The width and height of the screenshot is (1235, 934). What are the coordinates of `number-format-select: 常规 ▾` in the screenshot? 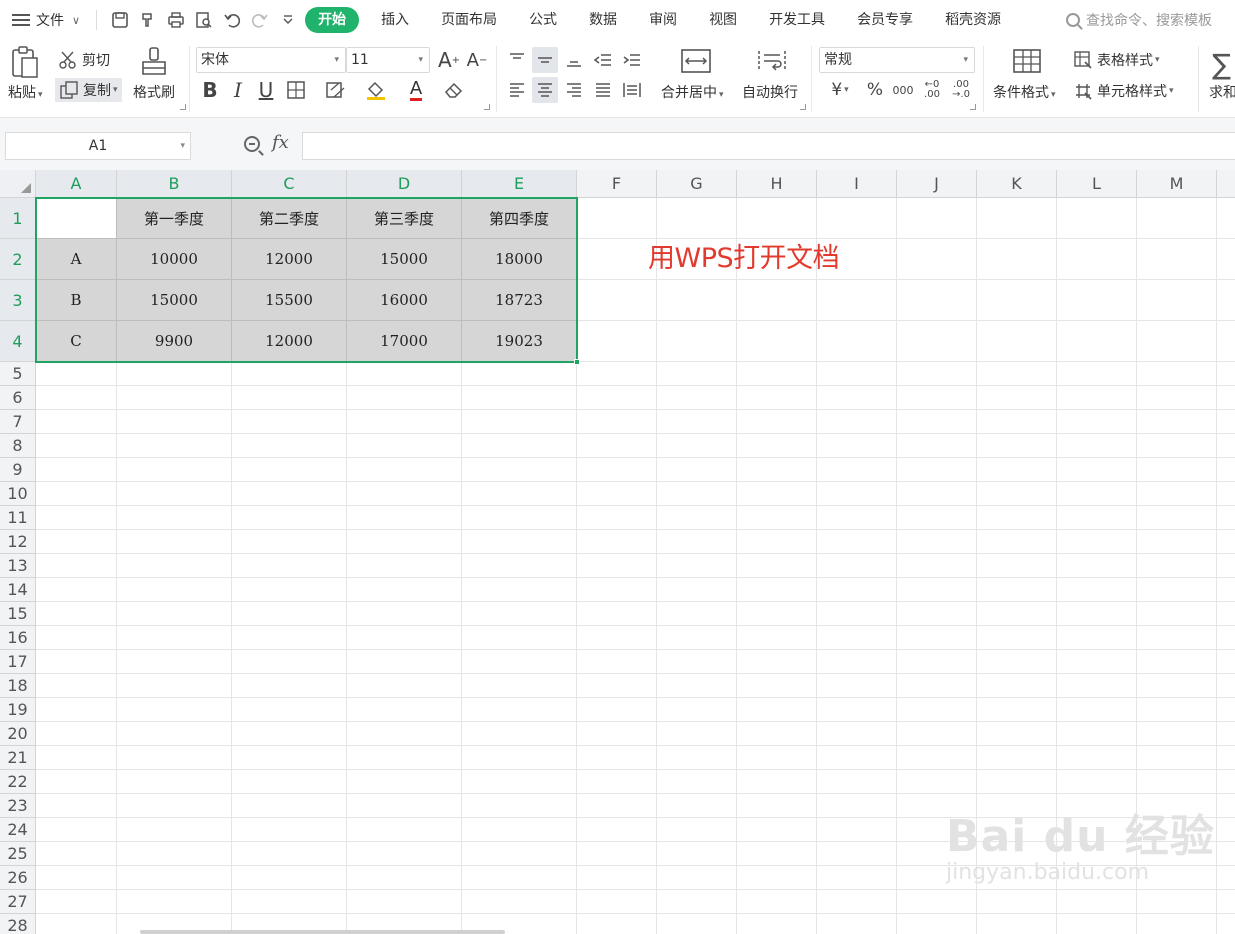 It's located at (897, 60).